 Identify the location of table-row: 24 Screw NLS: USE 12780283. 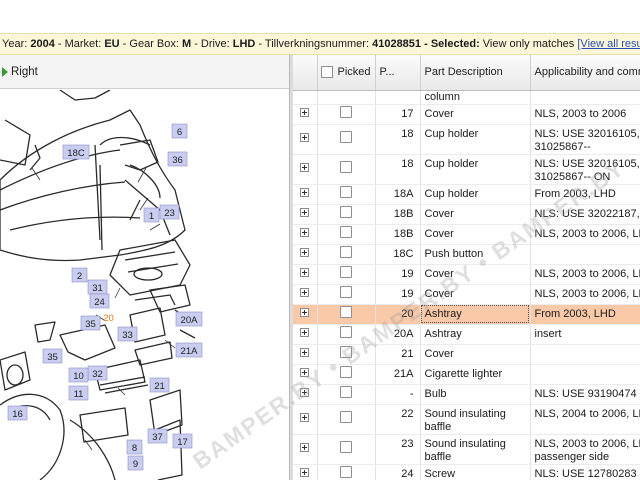
(466, 472).